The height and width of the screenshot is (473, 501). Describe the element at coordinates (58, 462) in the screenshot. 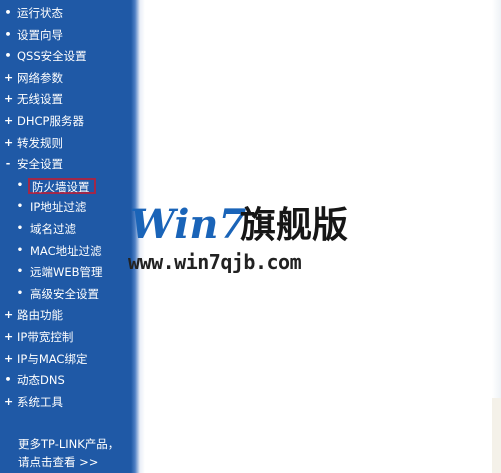

I see `view-more-link: 请点击查看 >>` at that location.